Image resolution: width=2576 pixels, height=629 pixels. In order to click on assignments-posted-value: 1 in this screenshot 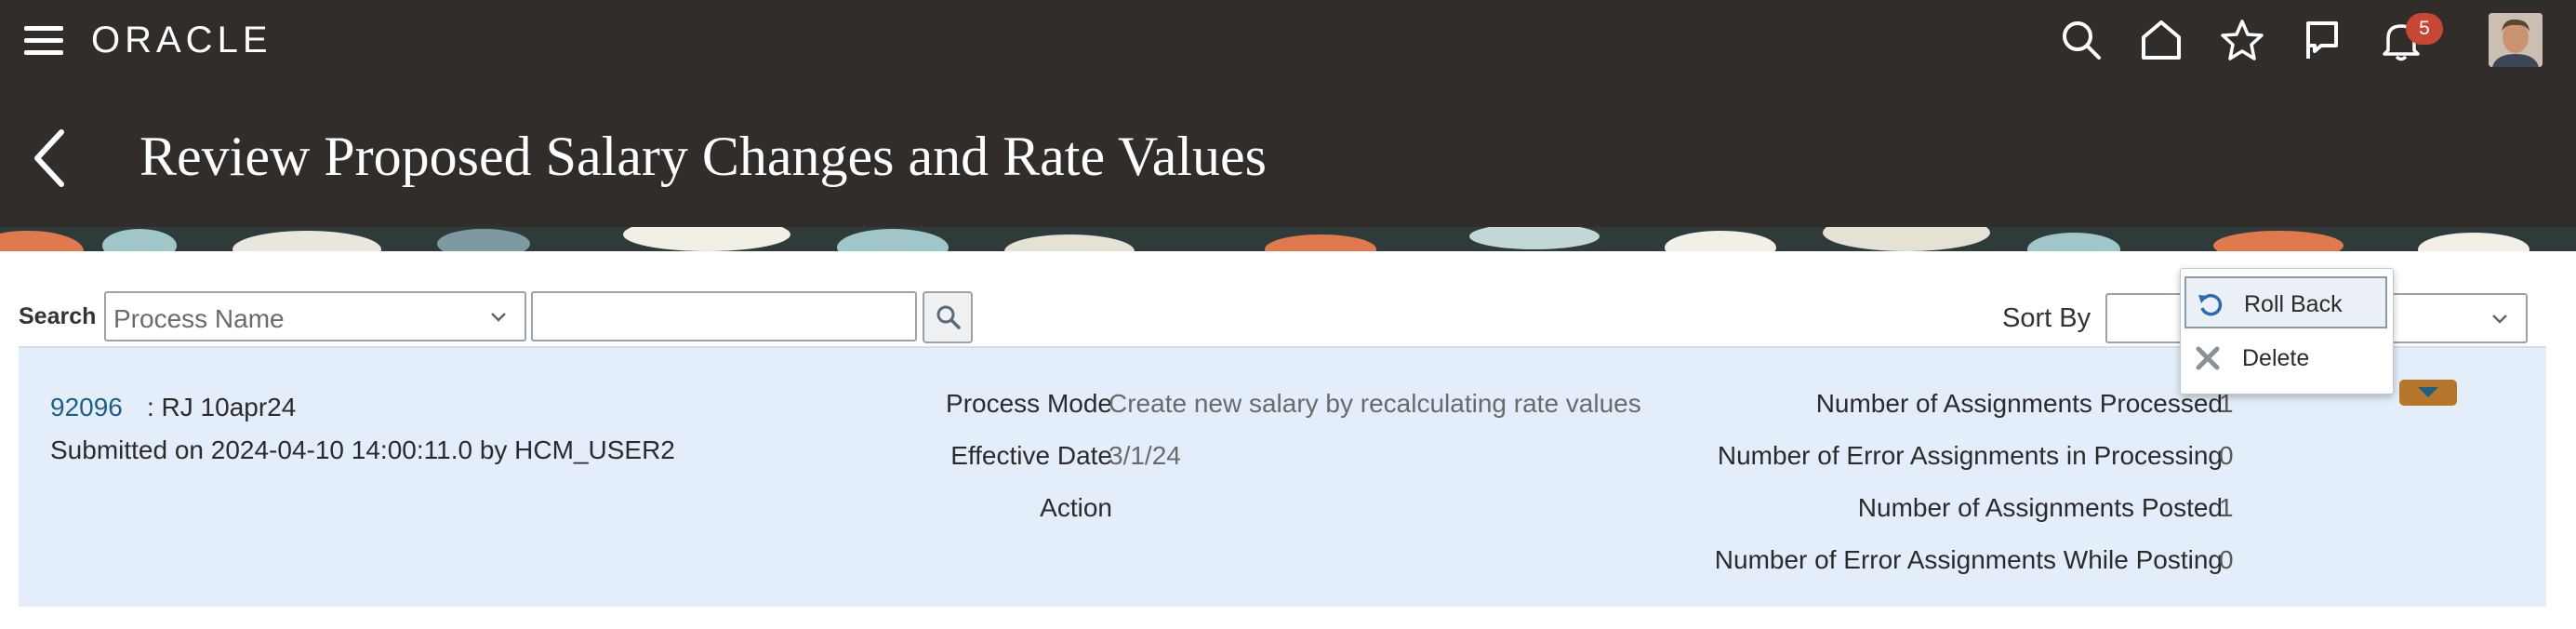, I will do `click(2226, 508)`.